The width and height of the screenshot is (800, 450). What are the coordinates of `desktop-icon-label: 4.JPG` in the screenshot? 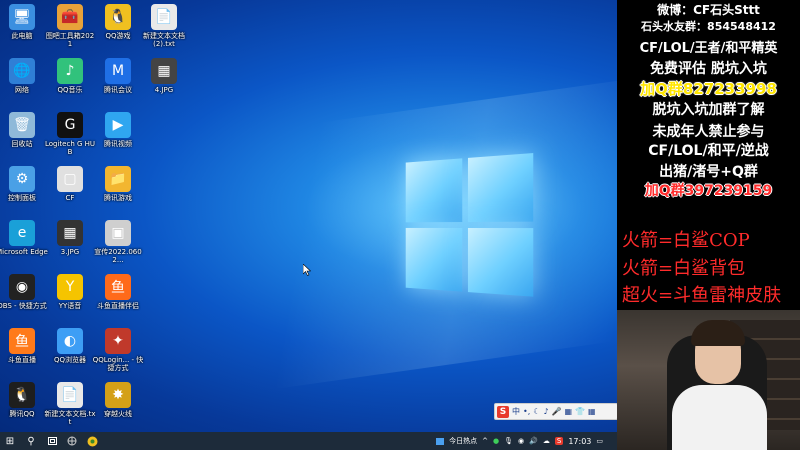 It's located at (164, 90).